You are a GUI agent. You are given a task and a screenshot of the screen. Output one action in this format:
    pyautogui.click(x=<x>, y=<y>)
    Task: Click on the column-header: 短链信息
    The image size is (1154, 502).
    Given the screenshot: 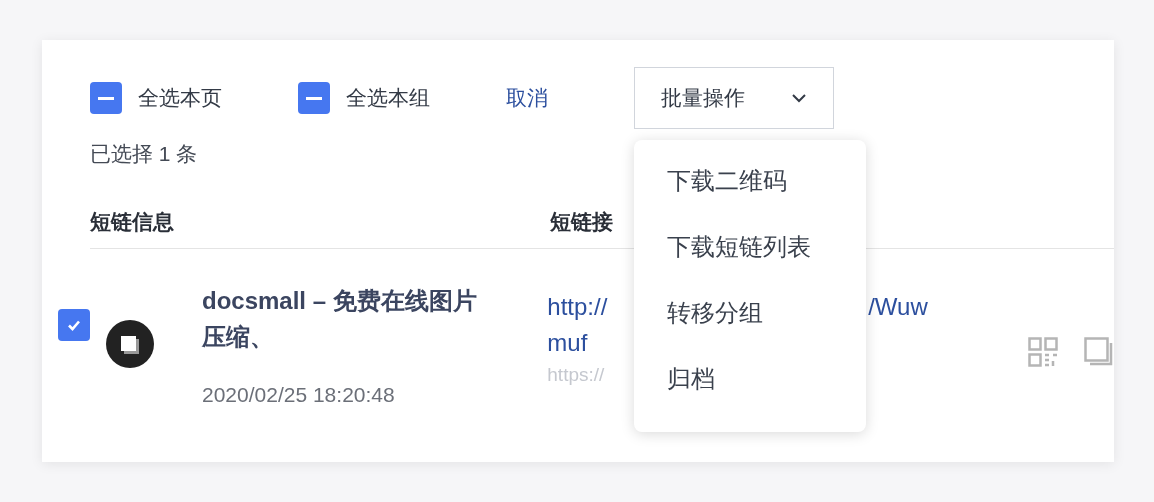 What is the action you would take?
    pyautogui.click(x=132, y=221)
    